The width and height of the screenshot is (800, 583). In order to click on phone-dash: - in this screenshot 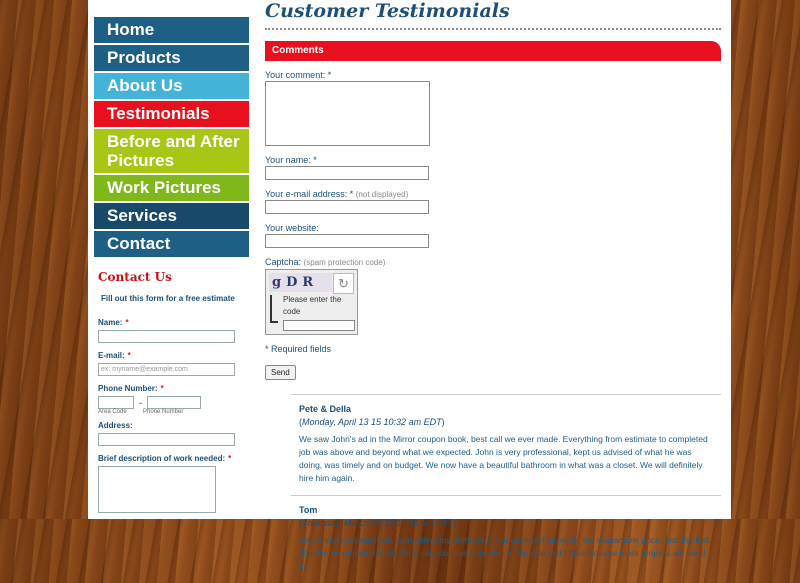, I will do `click(140, 402)`.